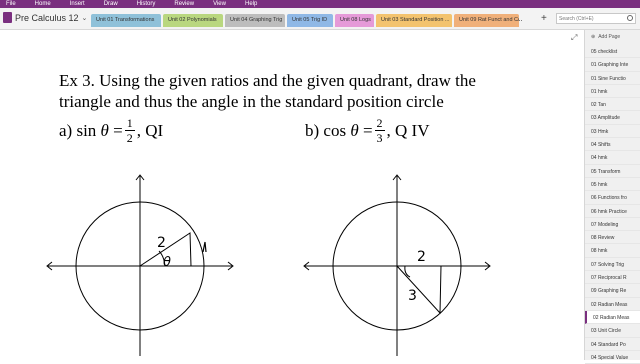 The width and height of the screenshot is (640, 364). I want to click on triangle-b, so click(419, 290).